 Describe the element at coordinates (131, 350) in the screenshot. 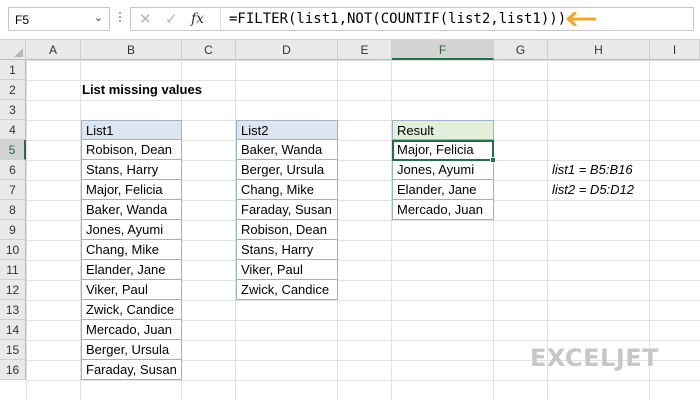

I see `list1-cell: Berger, Ursula` at that location.